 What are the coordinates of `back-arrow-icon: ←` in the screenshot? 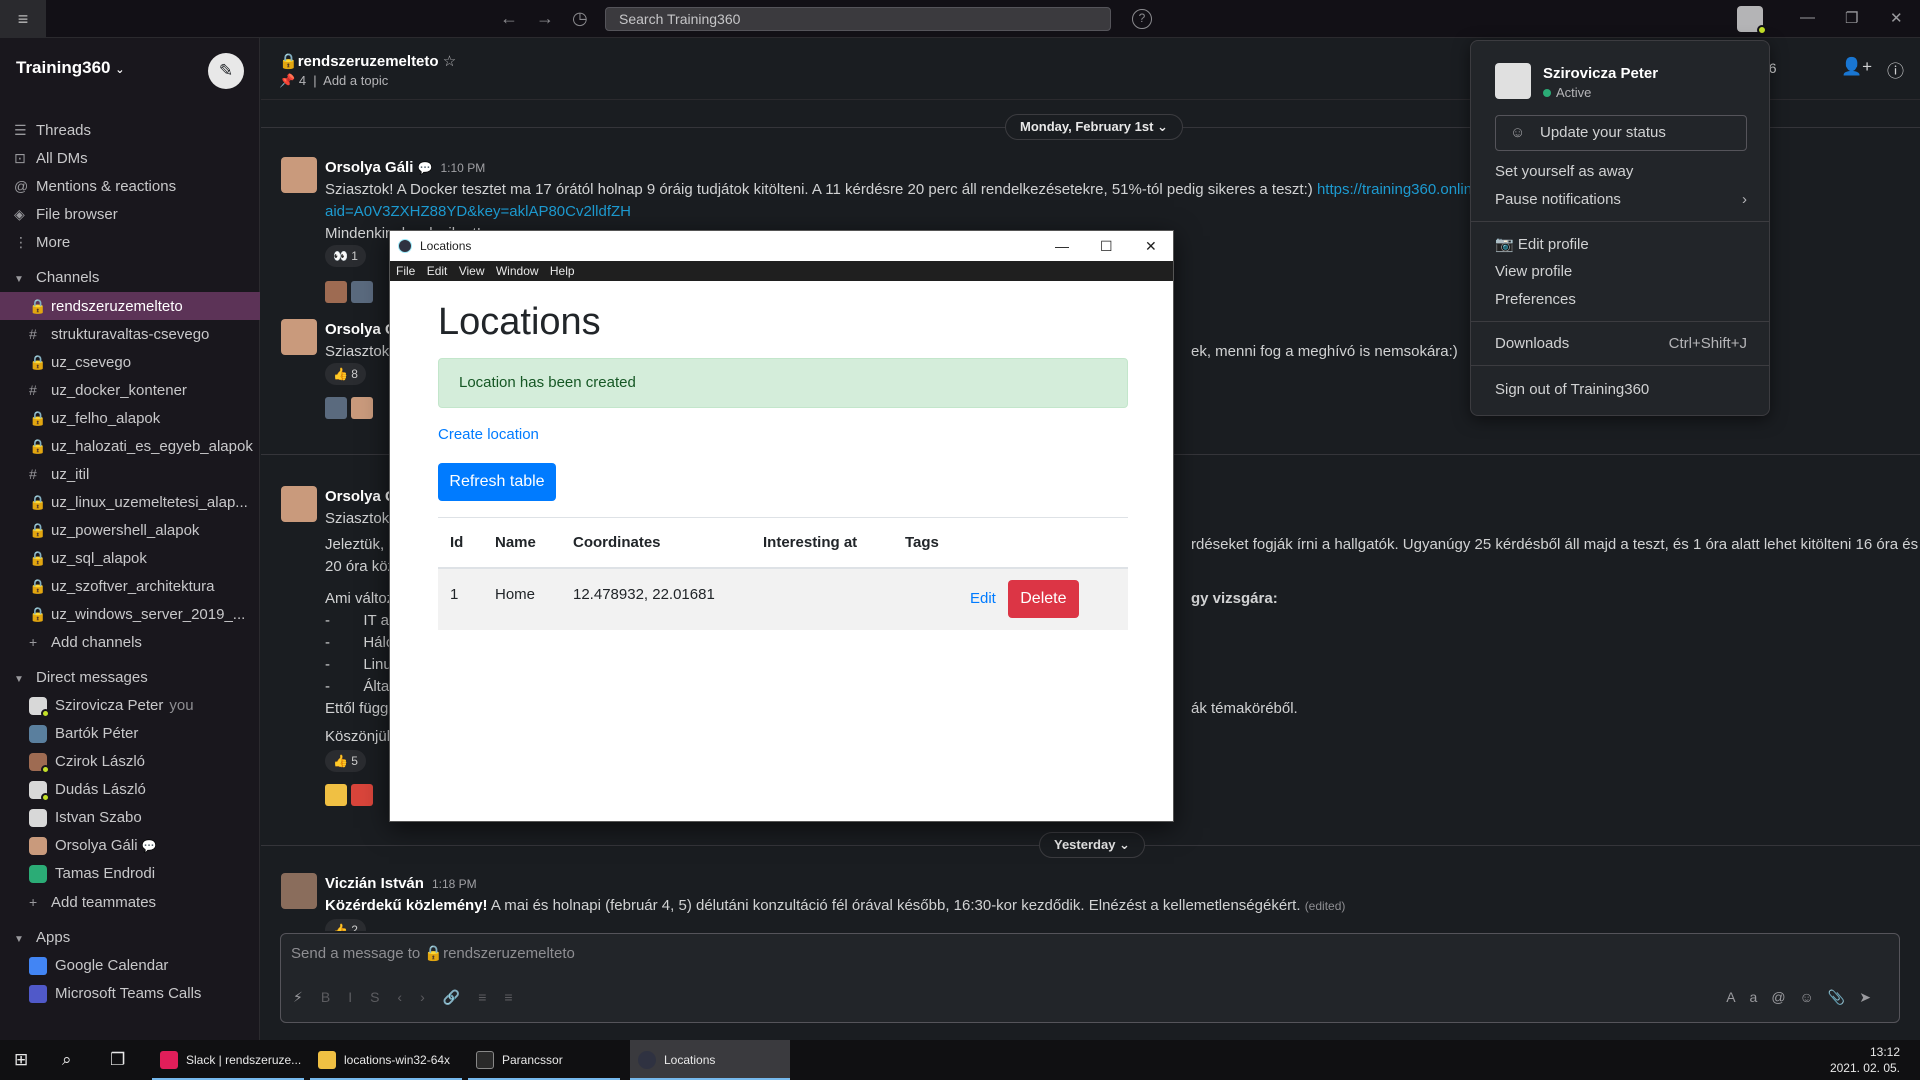 It's located at (509, 18).